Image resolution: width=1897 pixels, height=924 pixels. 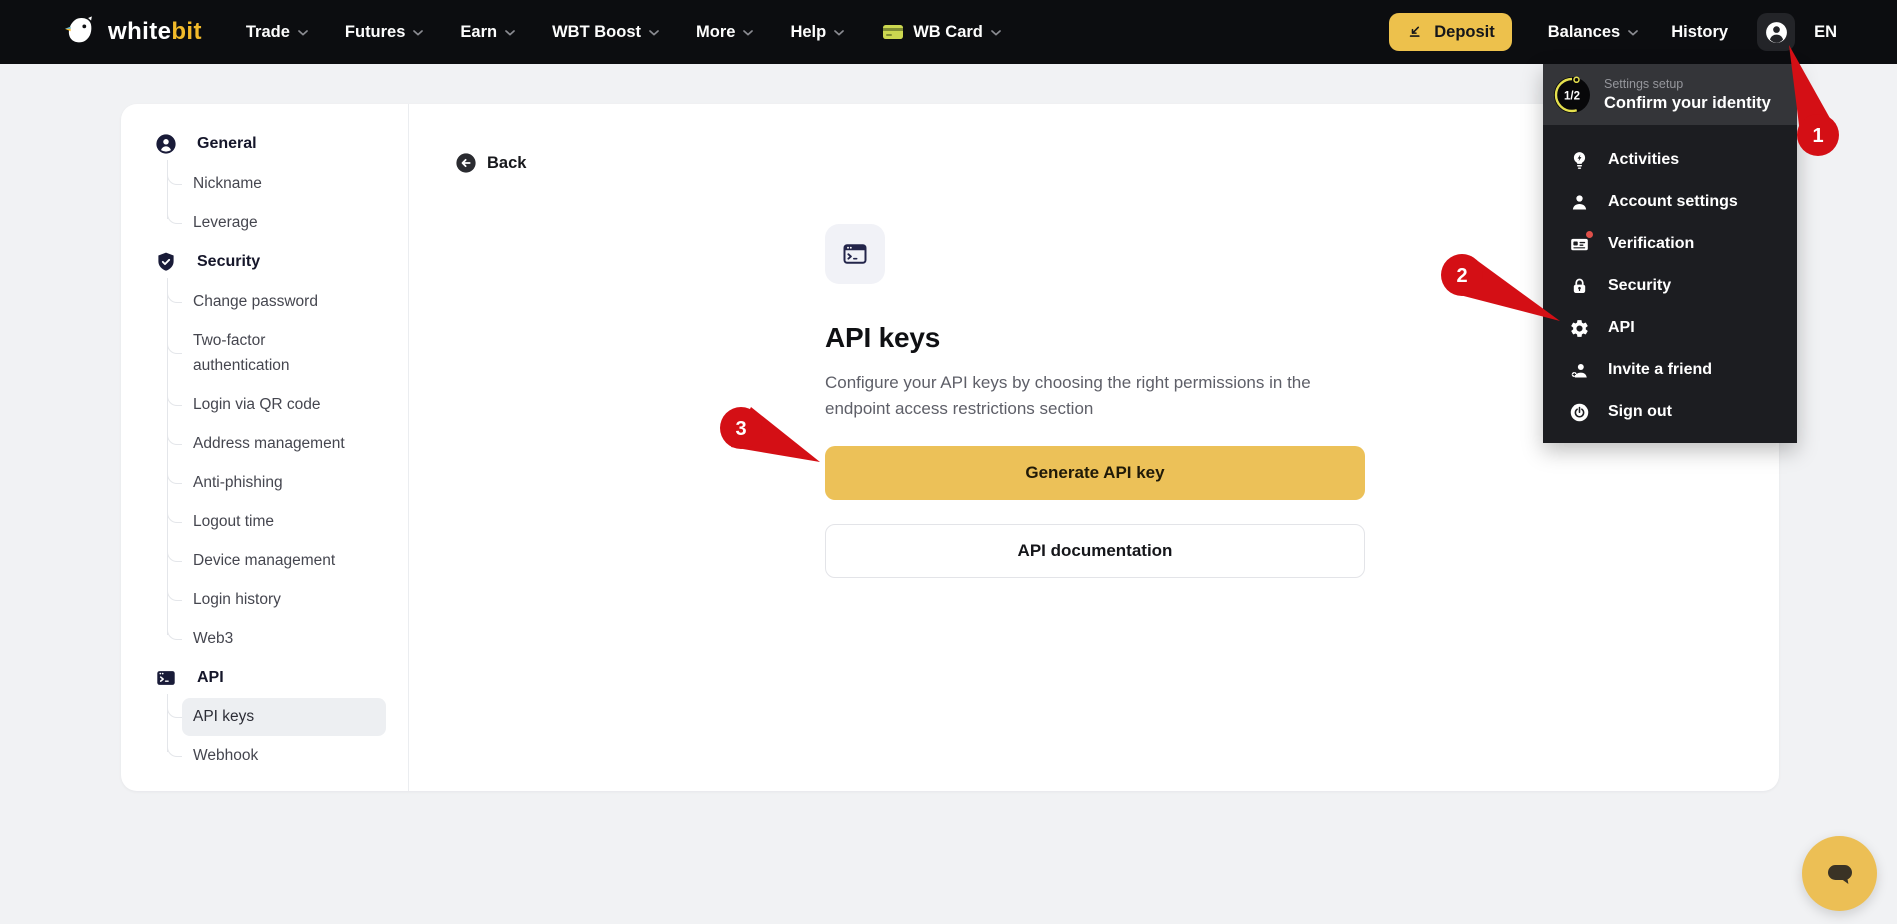 I want to click on menu-item-sign-out: Sign out, so click(x=1670, y=412).